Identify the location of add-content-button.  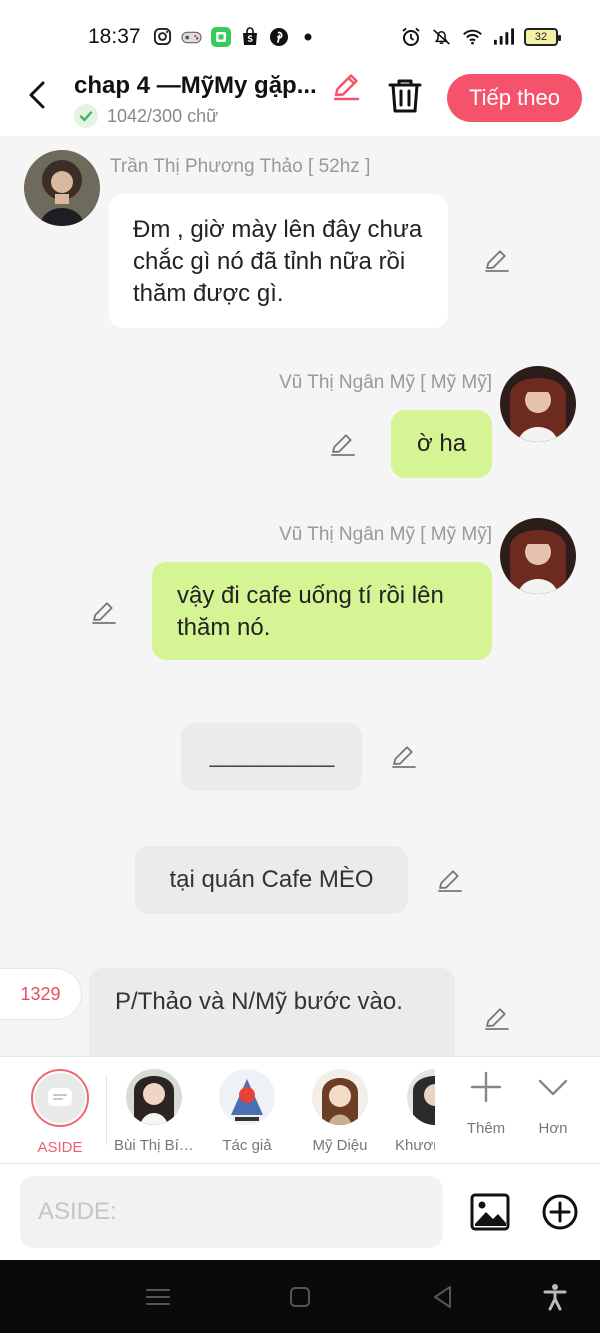
(560, 1212).